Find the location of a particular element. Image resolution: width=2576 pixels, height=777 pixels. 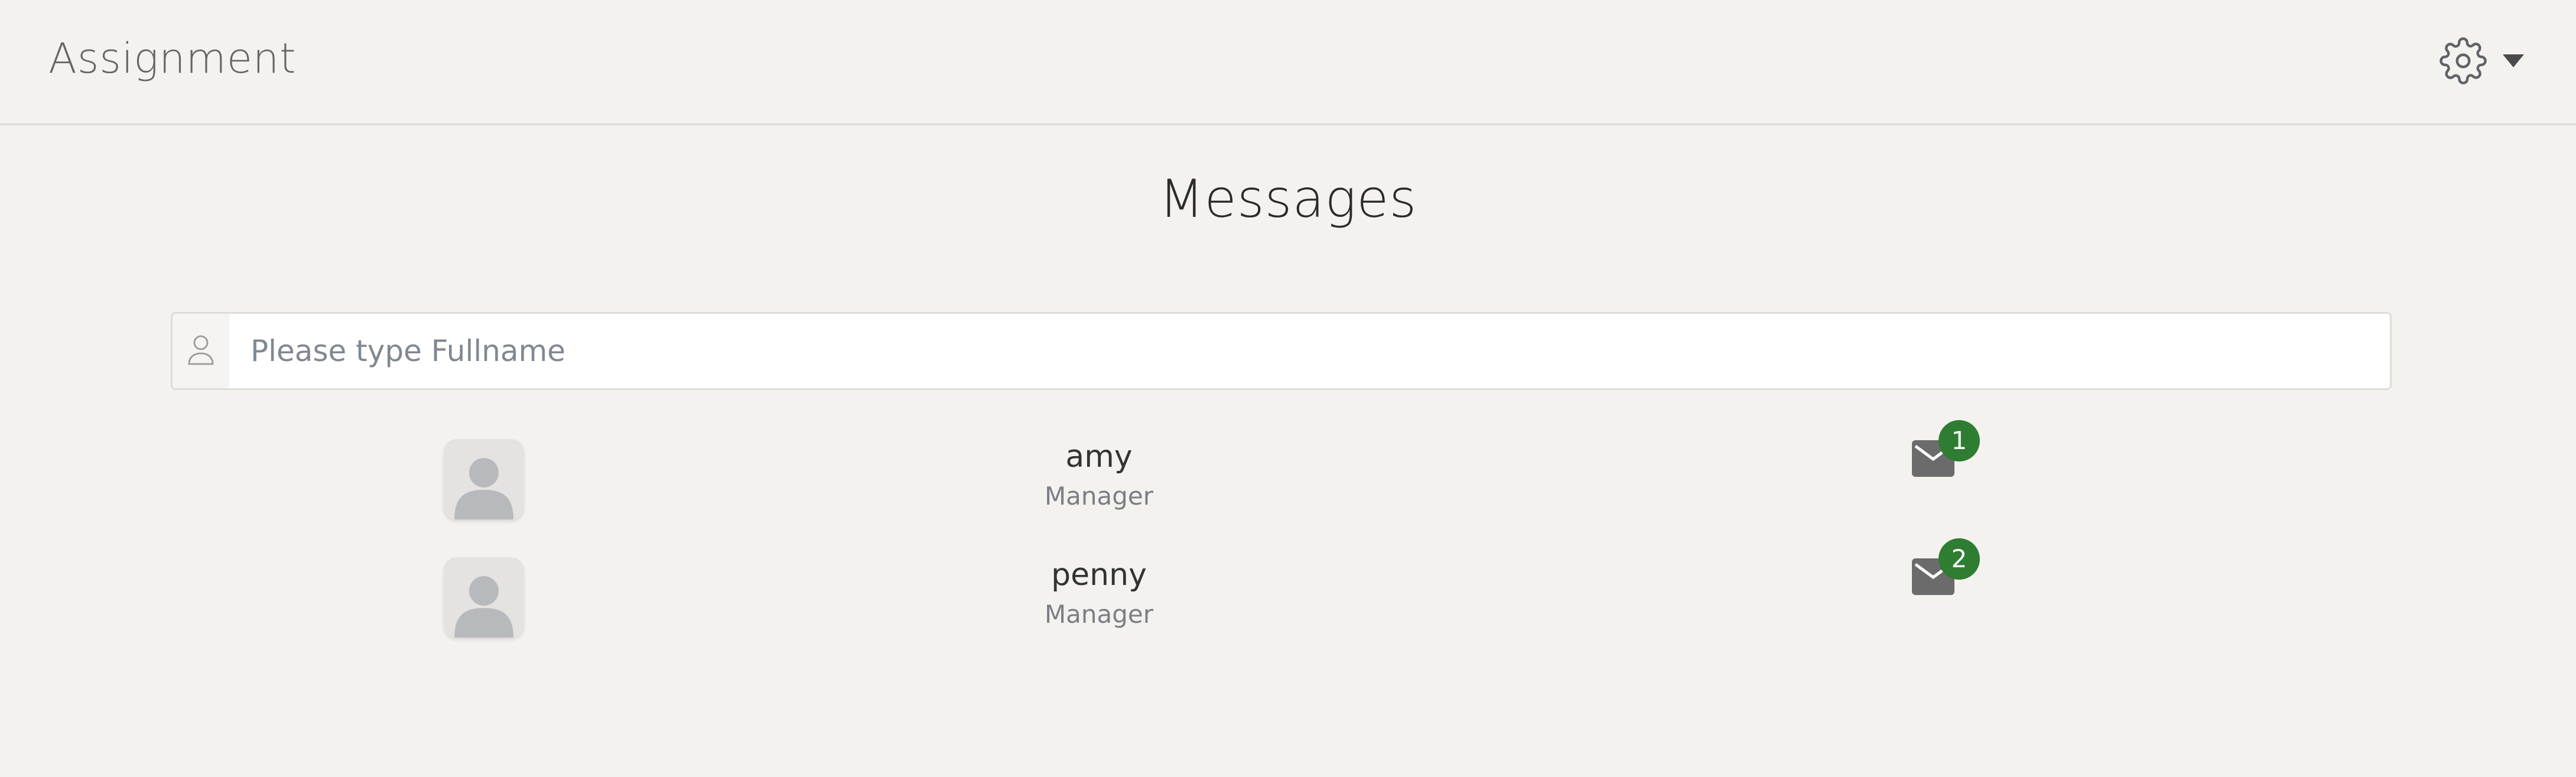

contact-info: penny Manager is located at coordinates (1099, 593).